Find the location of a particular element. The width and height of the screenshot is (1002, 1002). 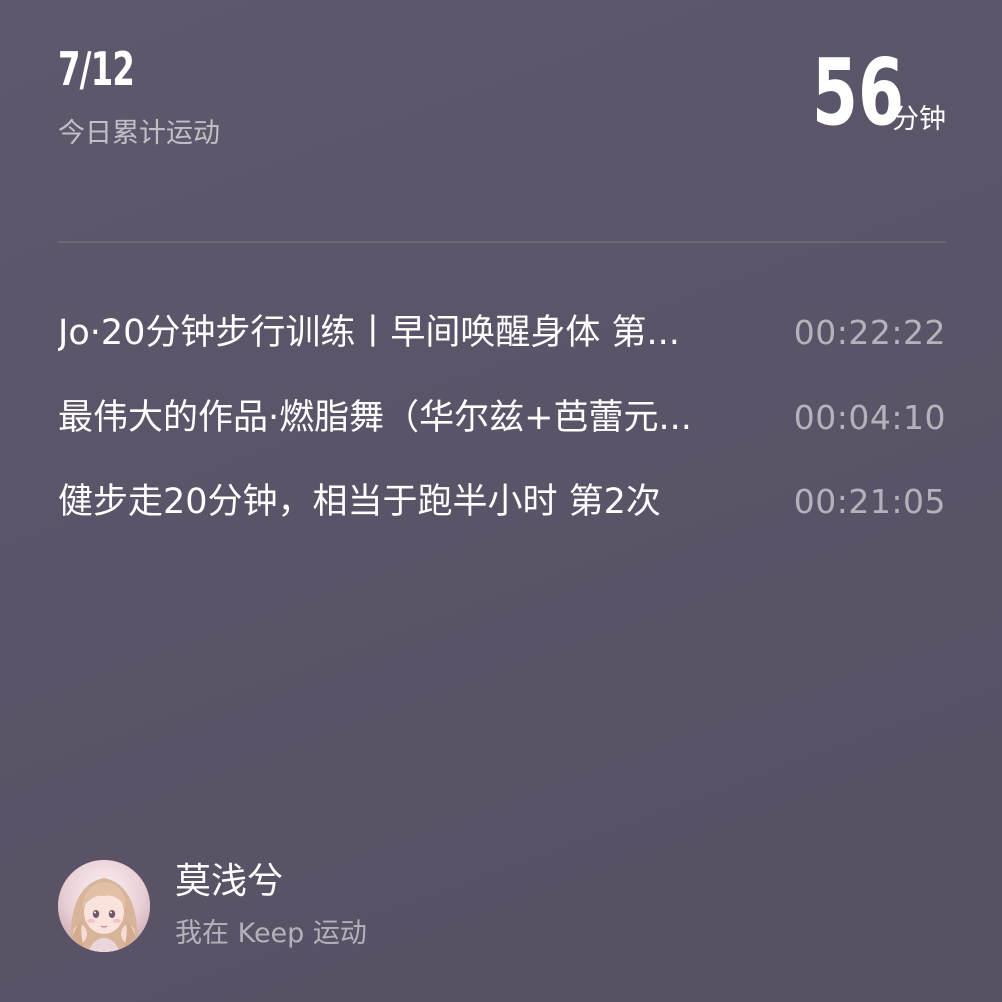

header-divider is located at coordinates (502, 242).